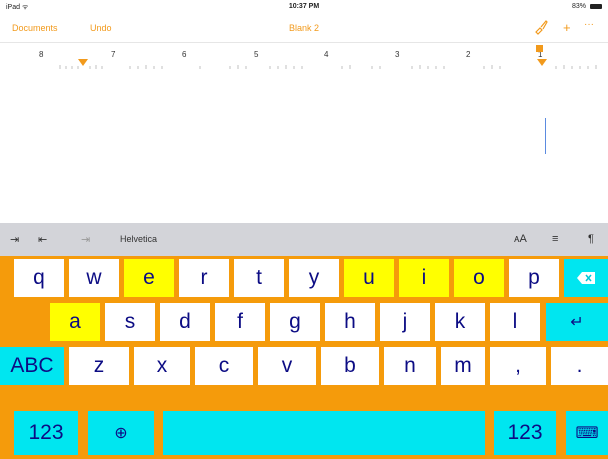 The image size is (608, 459). Describe the element at coordinates (75, 322) in the screenshot. I see `key-a: a` at that location.